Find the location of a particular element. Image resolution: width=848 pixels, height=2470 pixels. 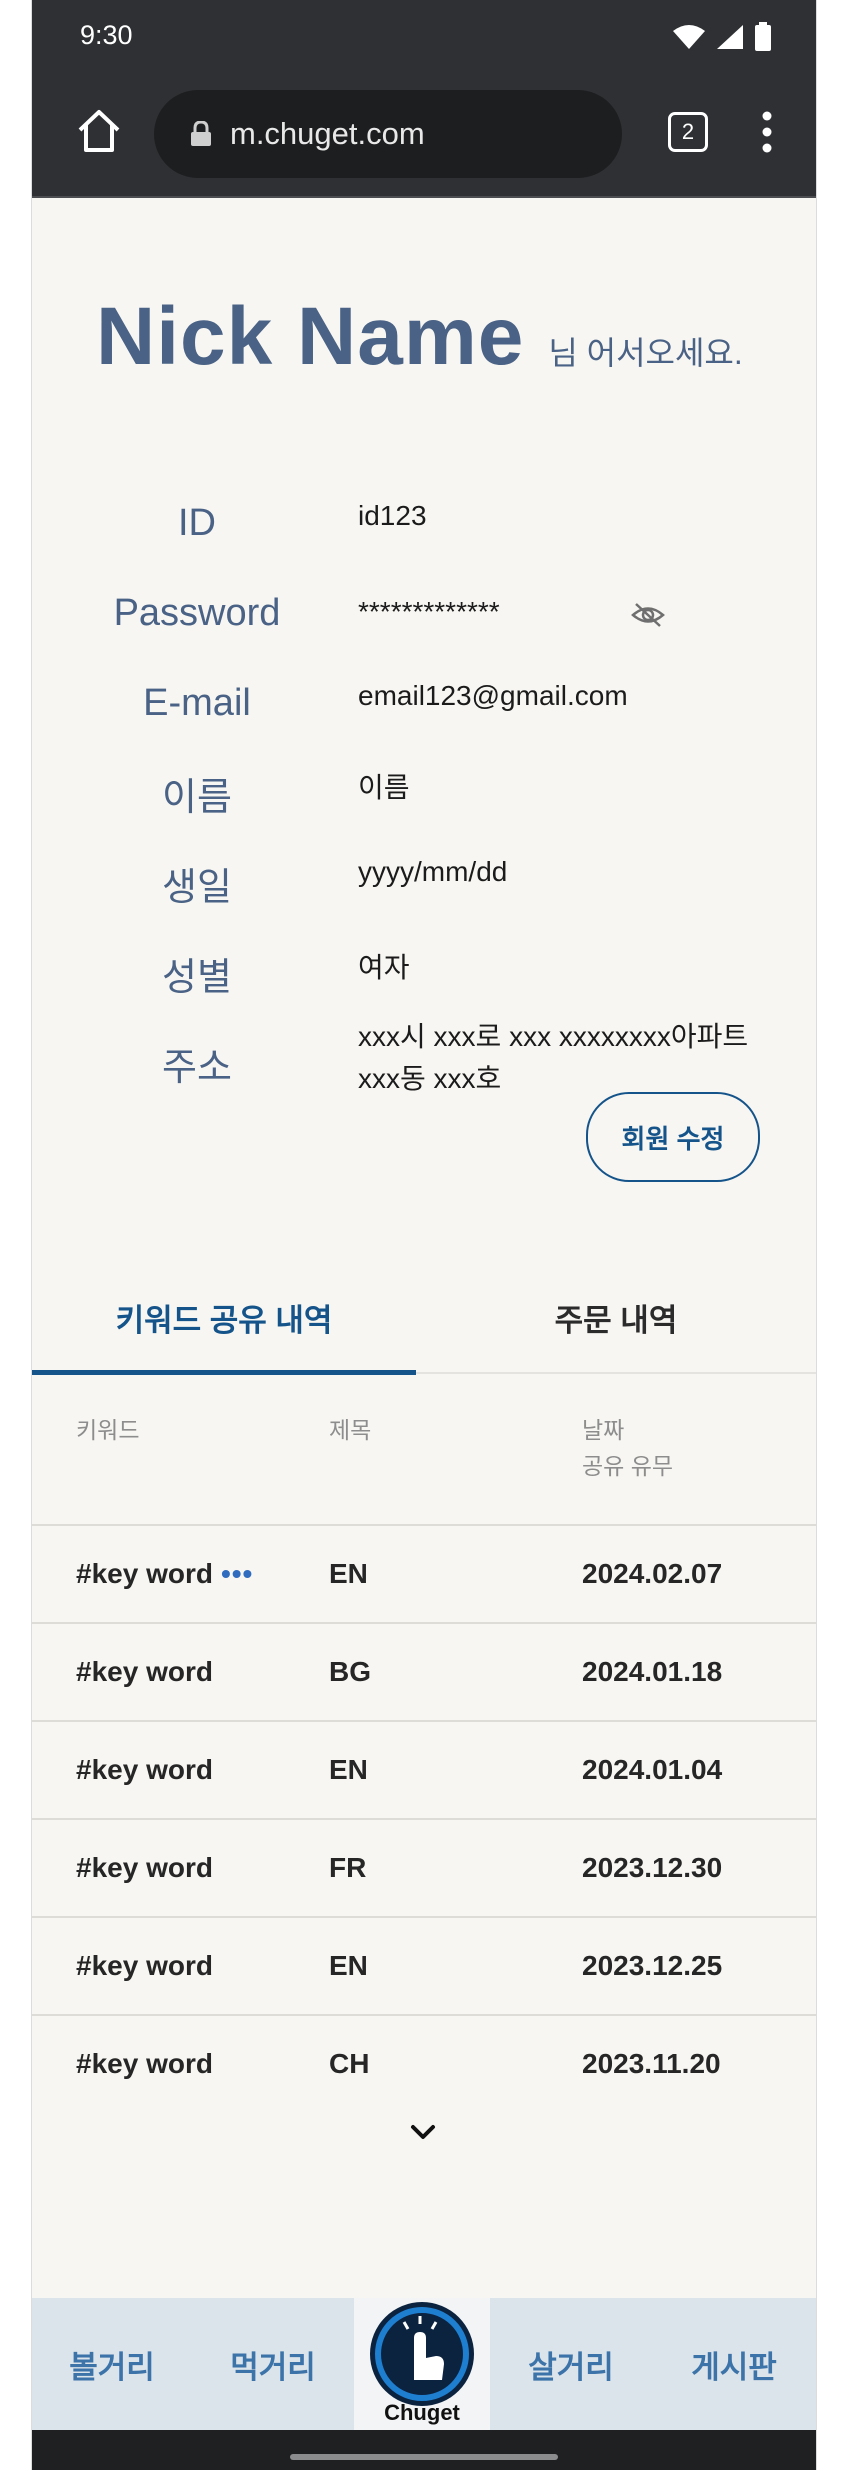

tab-keyword-history: 키워드 공유 내역 is located at coordinates (224, 1317).